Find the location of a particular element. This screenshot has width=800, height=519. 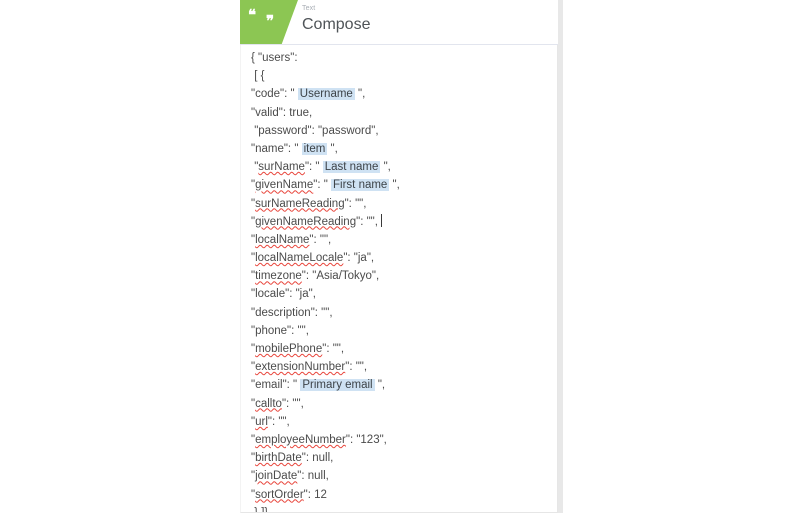

text-caret is located at coordinates (381, 220).